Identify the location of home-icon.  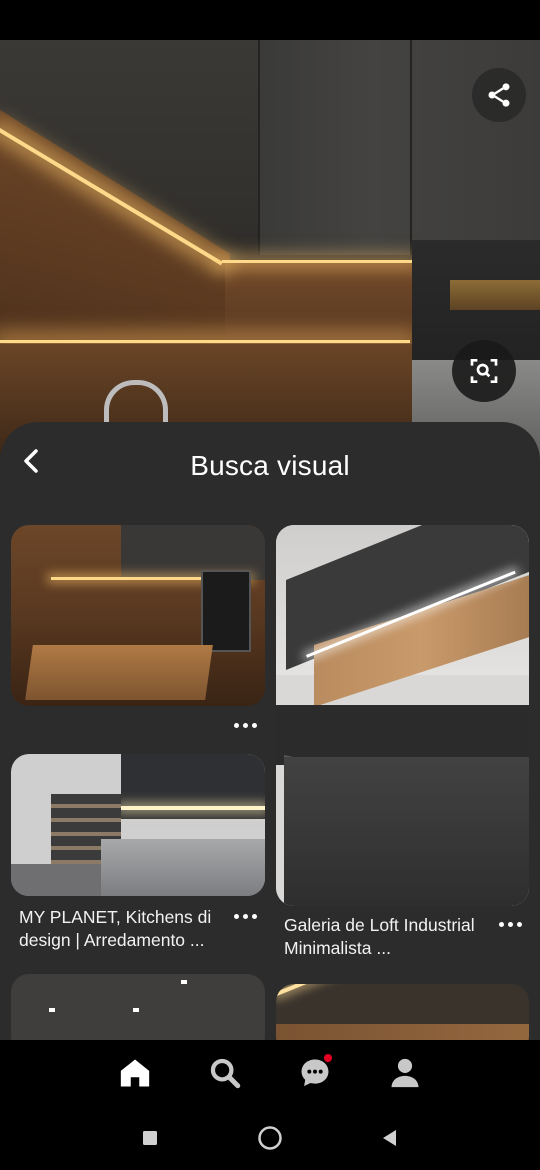
(135, 1073).